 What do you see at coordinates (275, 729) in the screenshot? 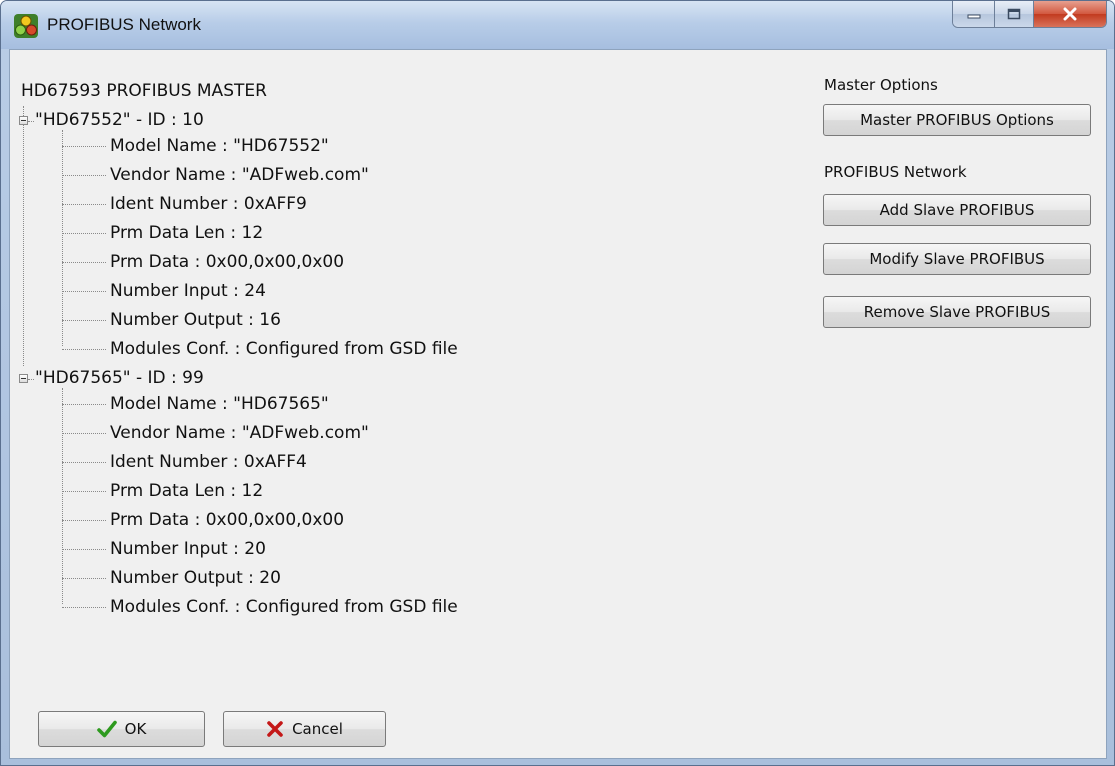
I see `cross-icon` at bounding box center [275, 729].